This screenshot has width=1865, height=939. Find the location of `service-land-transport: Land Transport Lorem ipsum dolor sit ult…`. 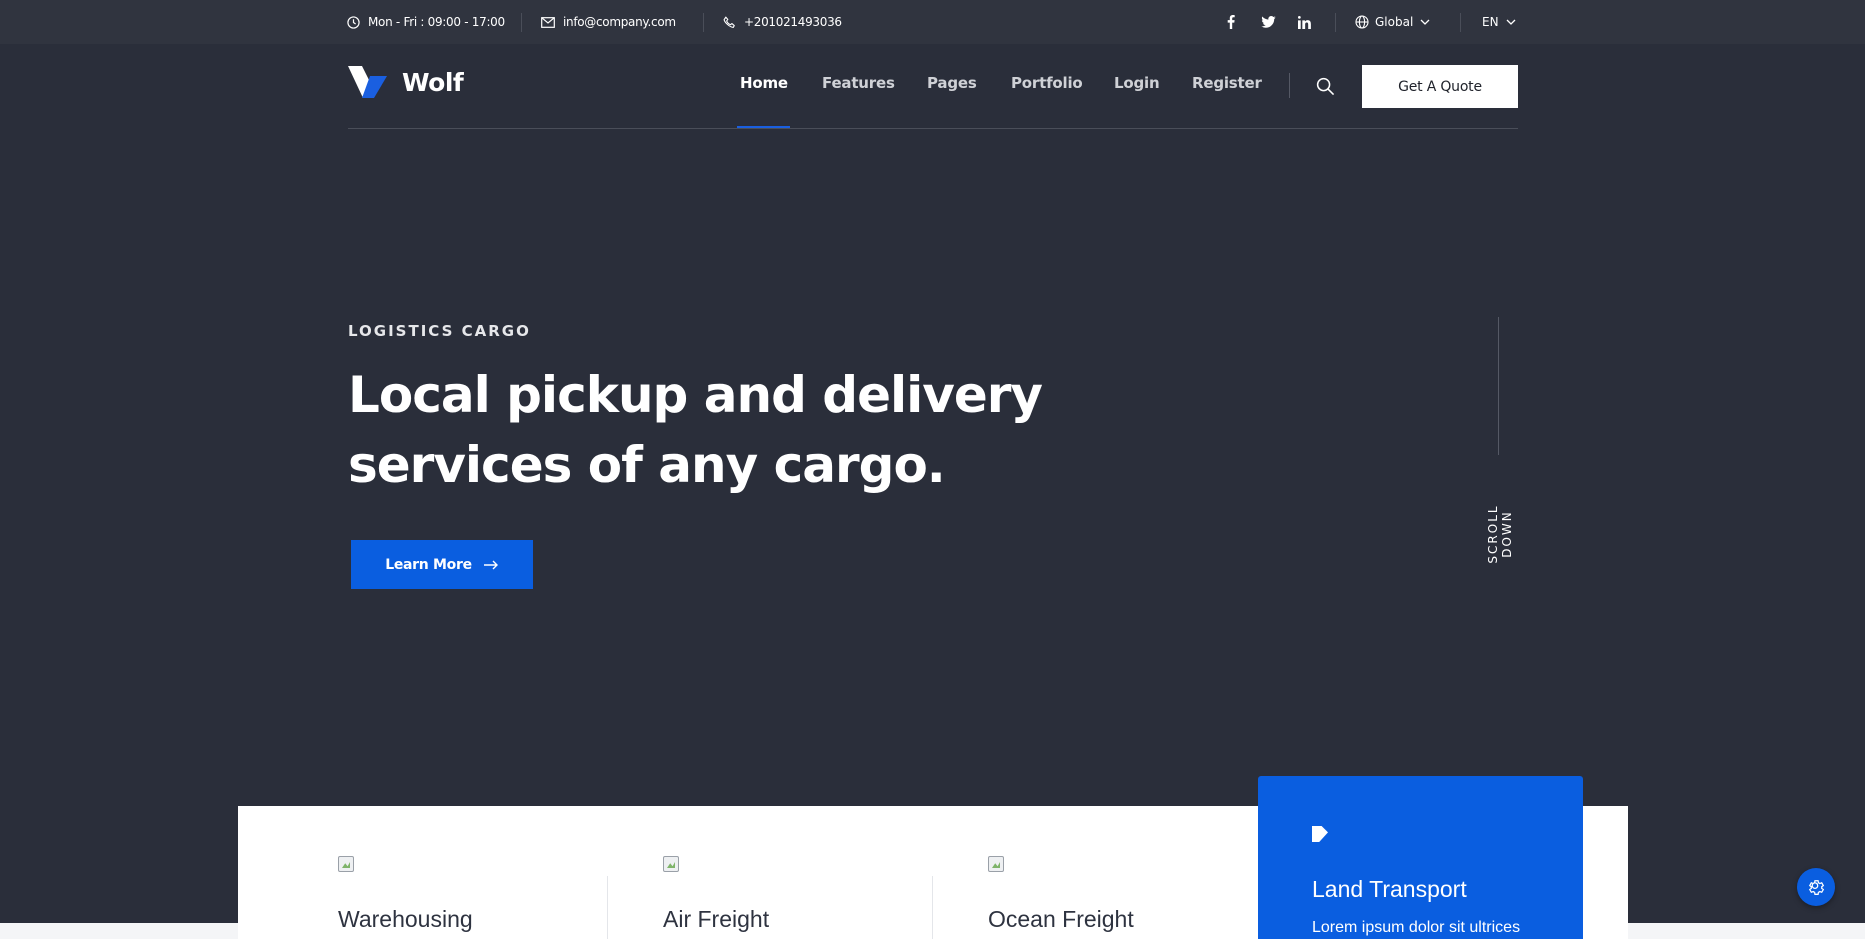

service-land-transport: Land Transport Lorem ipsum dolor sit ult… is located at coordinates (1420, 857).